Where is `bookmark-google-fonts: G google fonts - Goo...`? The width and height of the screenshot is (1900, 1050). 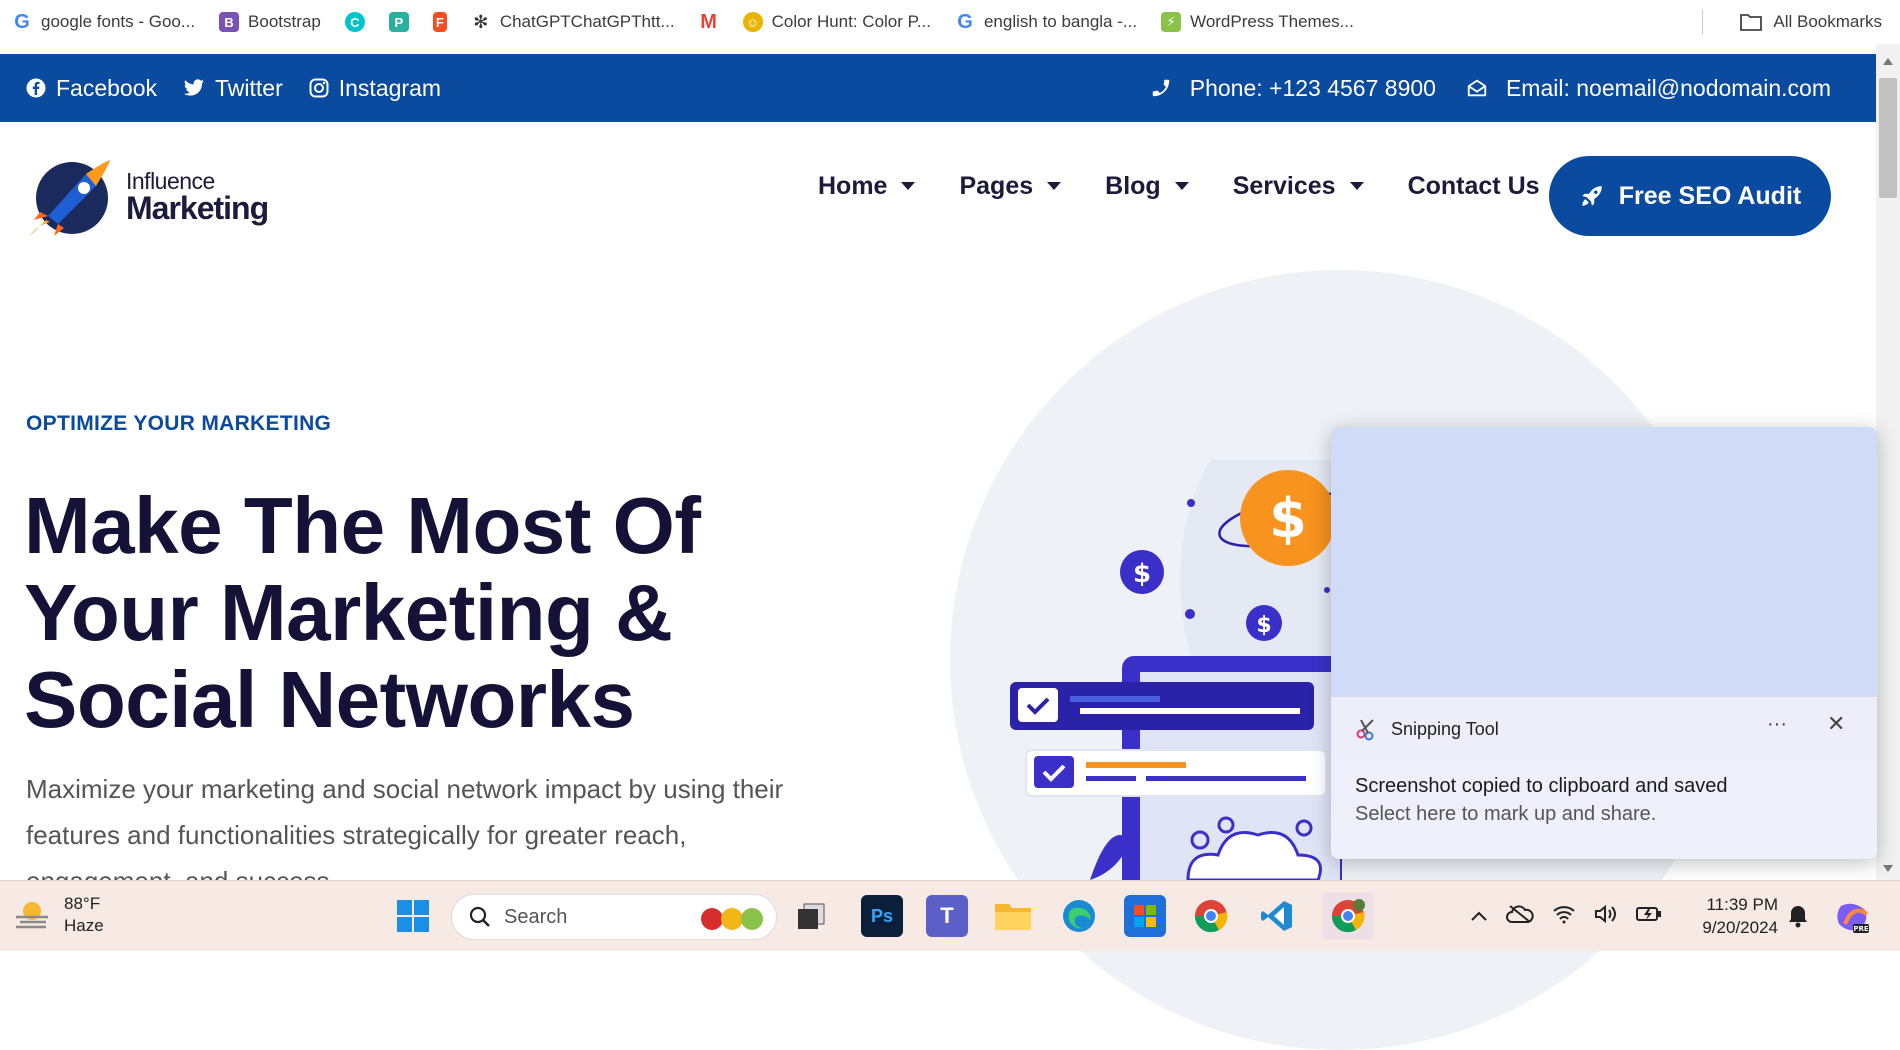
bookmark-google-fonts: G google fonts - Goo... is located at coordinates (103, 22).